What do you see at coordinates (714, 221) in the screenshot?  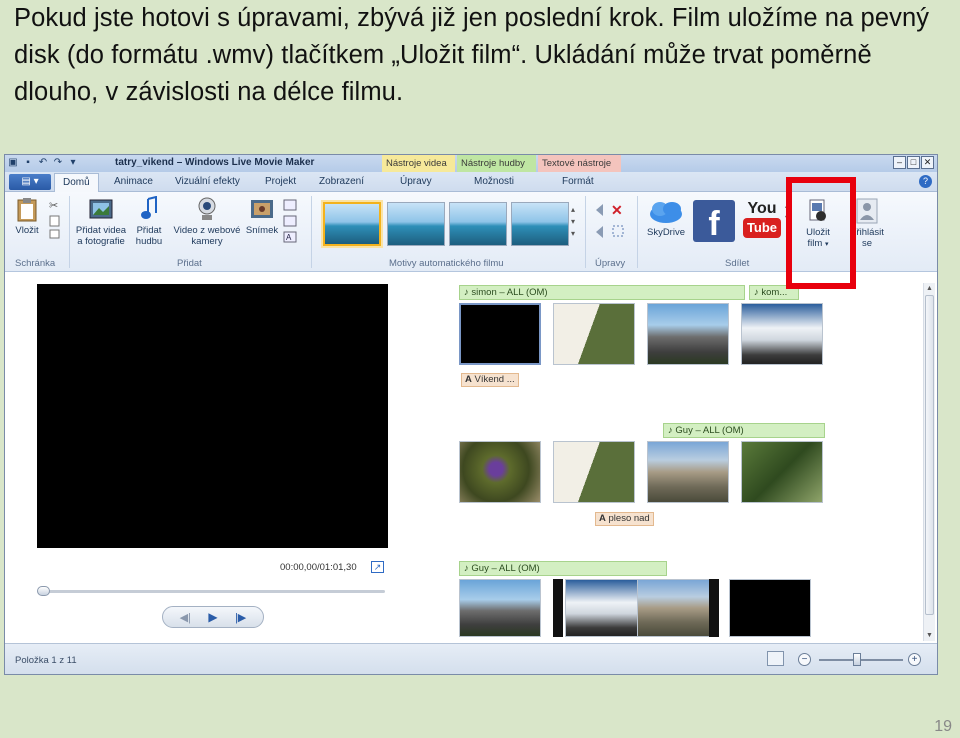 I see `facebook-icon: f` at bounding box center [714, 221].